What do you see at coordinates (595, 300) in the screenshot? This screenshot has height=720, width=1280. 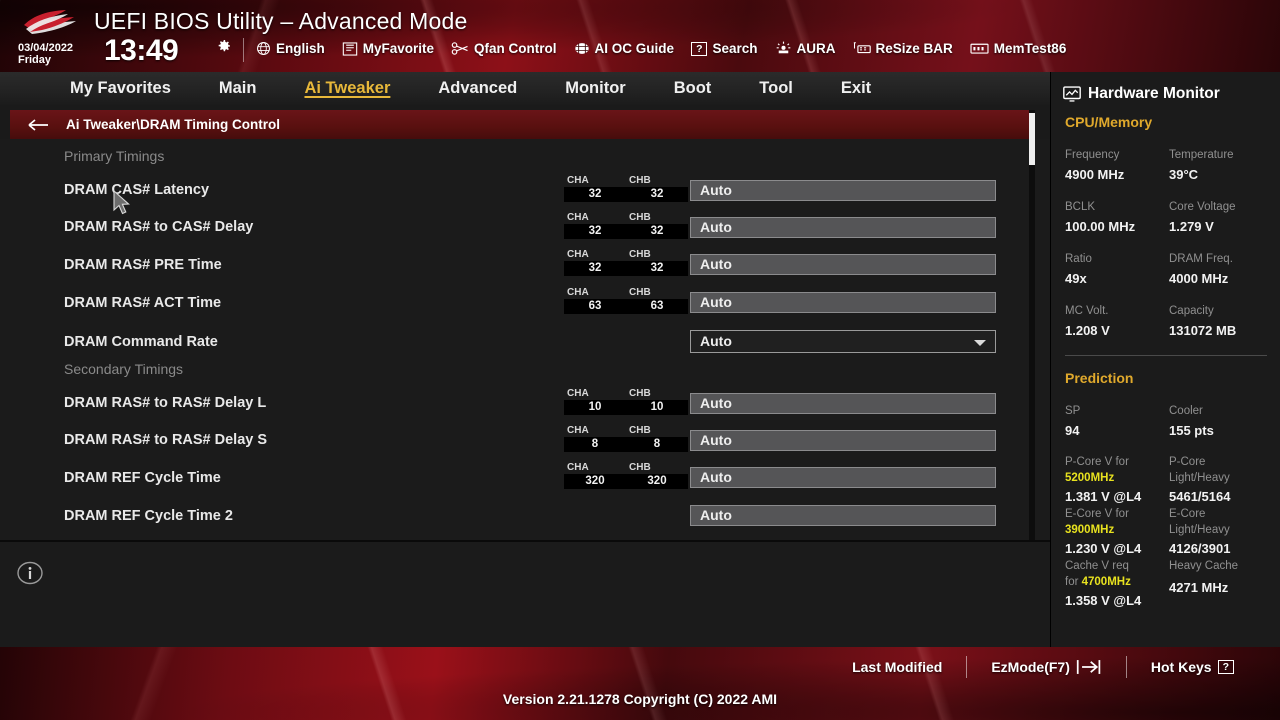 I see `cha-field: CHA 63` at bounding box center [595, 300].